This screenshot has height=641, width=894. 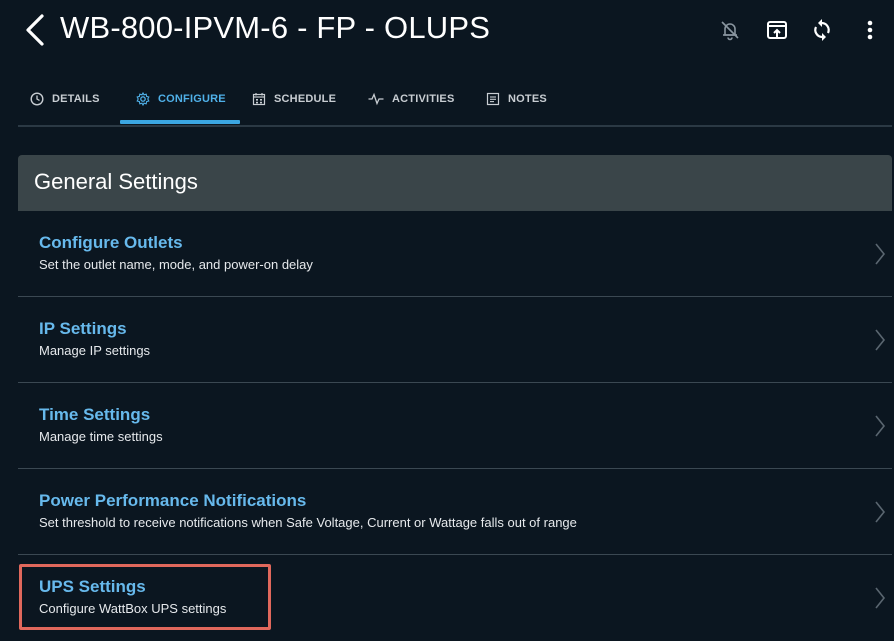 I want to click on section-title: General Settings, so click(x=116, y=181).